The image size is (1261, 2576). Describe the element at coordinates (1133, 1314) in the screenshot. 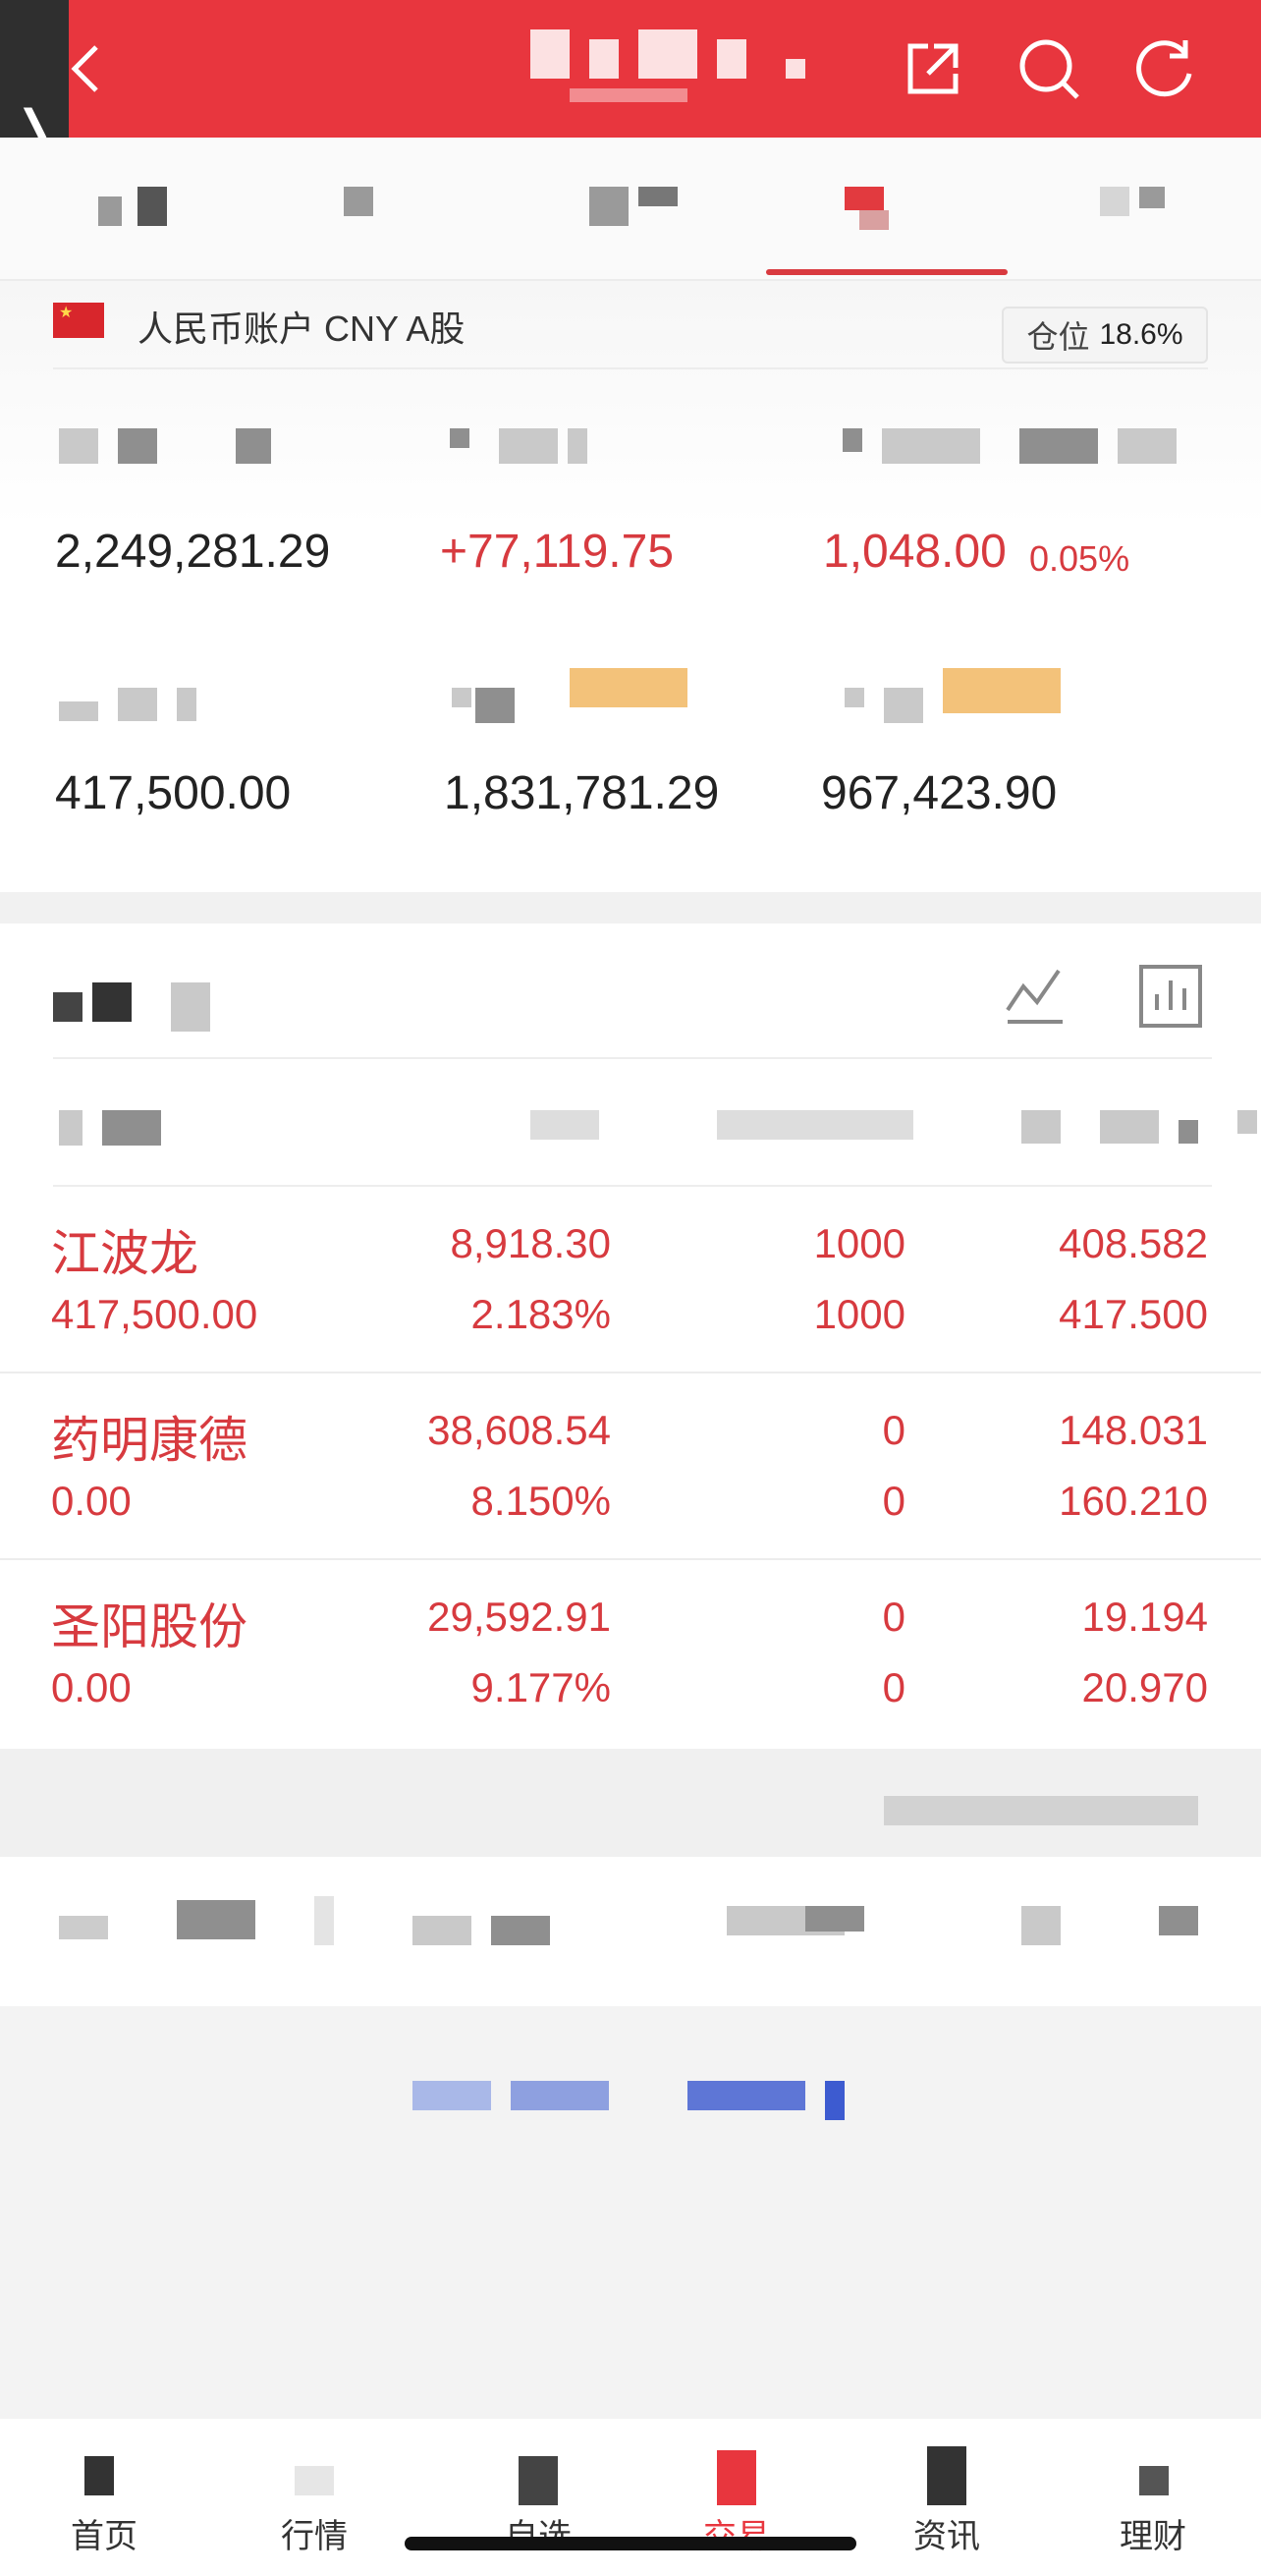

I see `stock-current-price: 417.500` at that location.